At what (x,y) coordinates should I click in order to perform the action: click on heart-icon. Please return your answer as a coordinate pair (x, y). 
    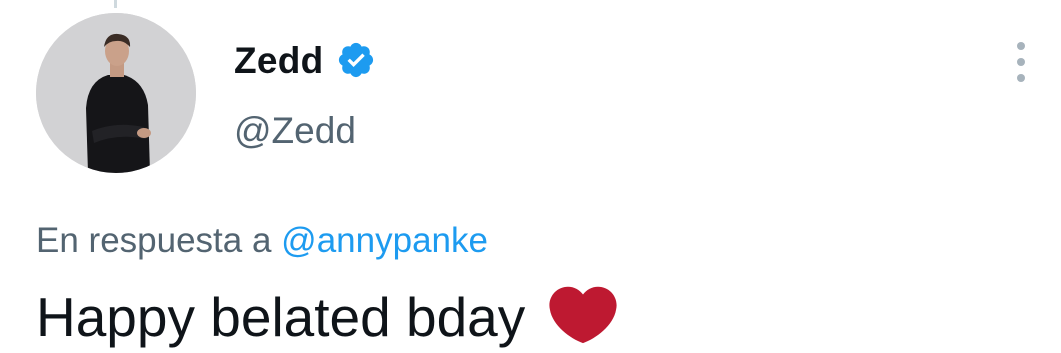
    Looking at the image, I should click on (583, 315).